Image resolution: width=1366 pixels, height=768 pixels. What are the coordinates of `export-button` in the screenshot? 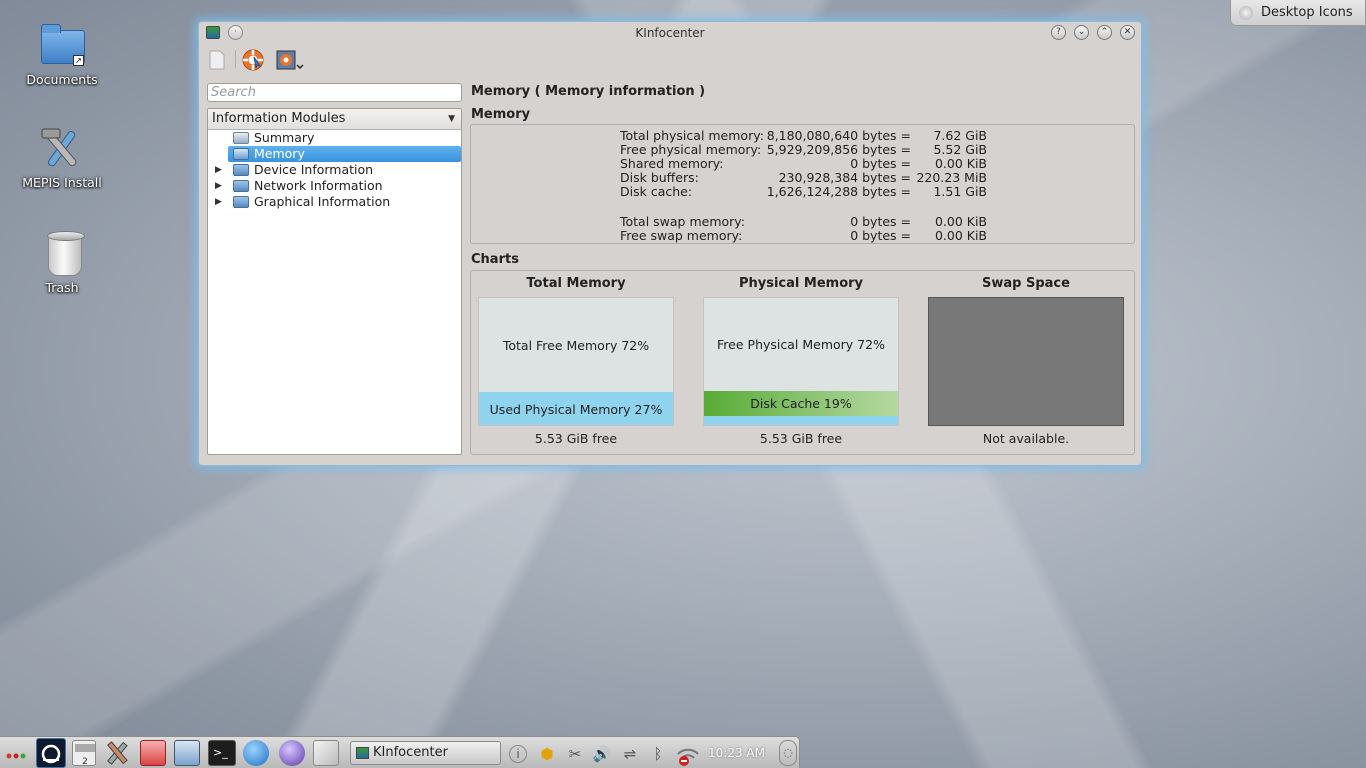 It's located at (217, 60).